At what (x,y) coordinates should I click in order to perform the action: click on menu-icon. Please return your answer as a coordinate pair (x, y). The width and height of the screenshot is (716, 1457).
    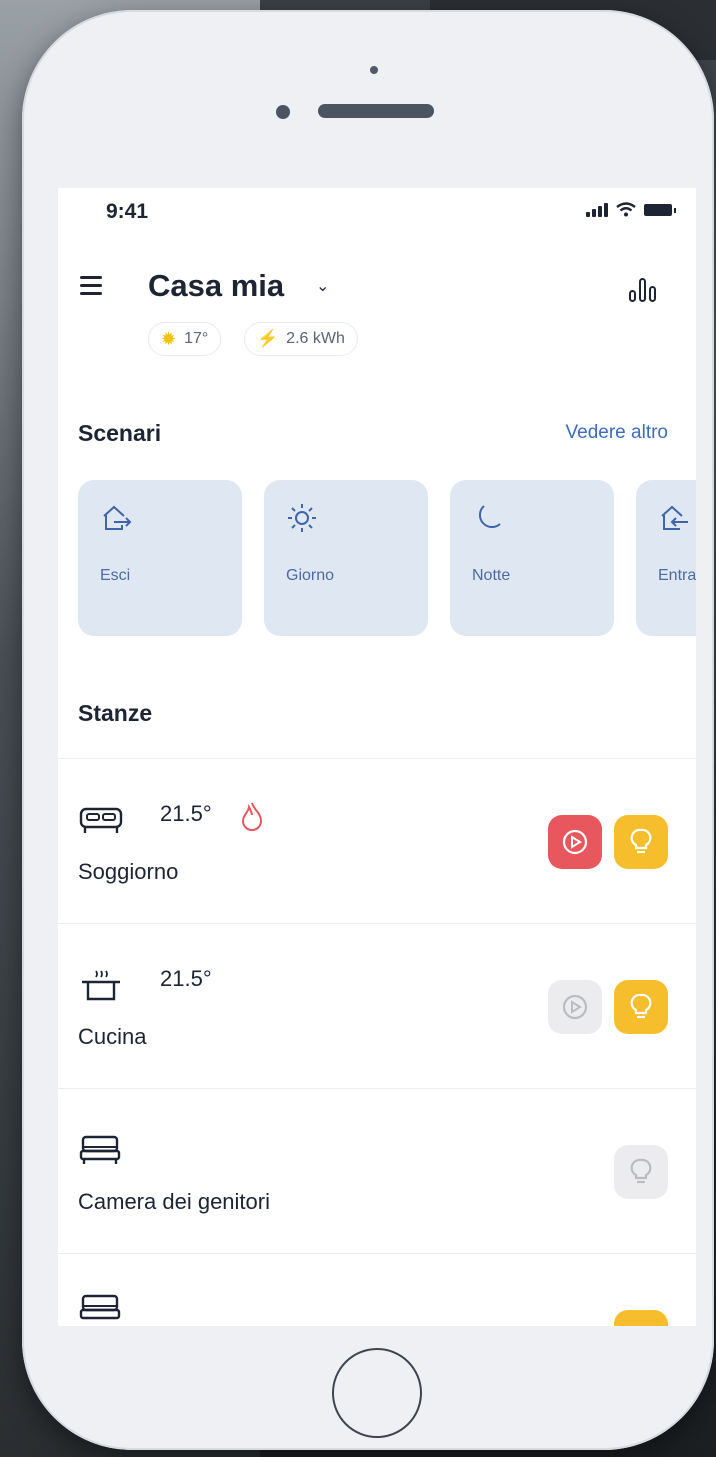
    Looking at the image, I should click on (91, 285).